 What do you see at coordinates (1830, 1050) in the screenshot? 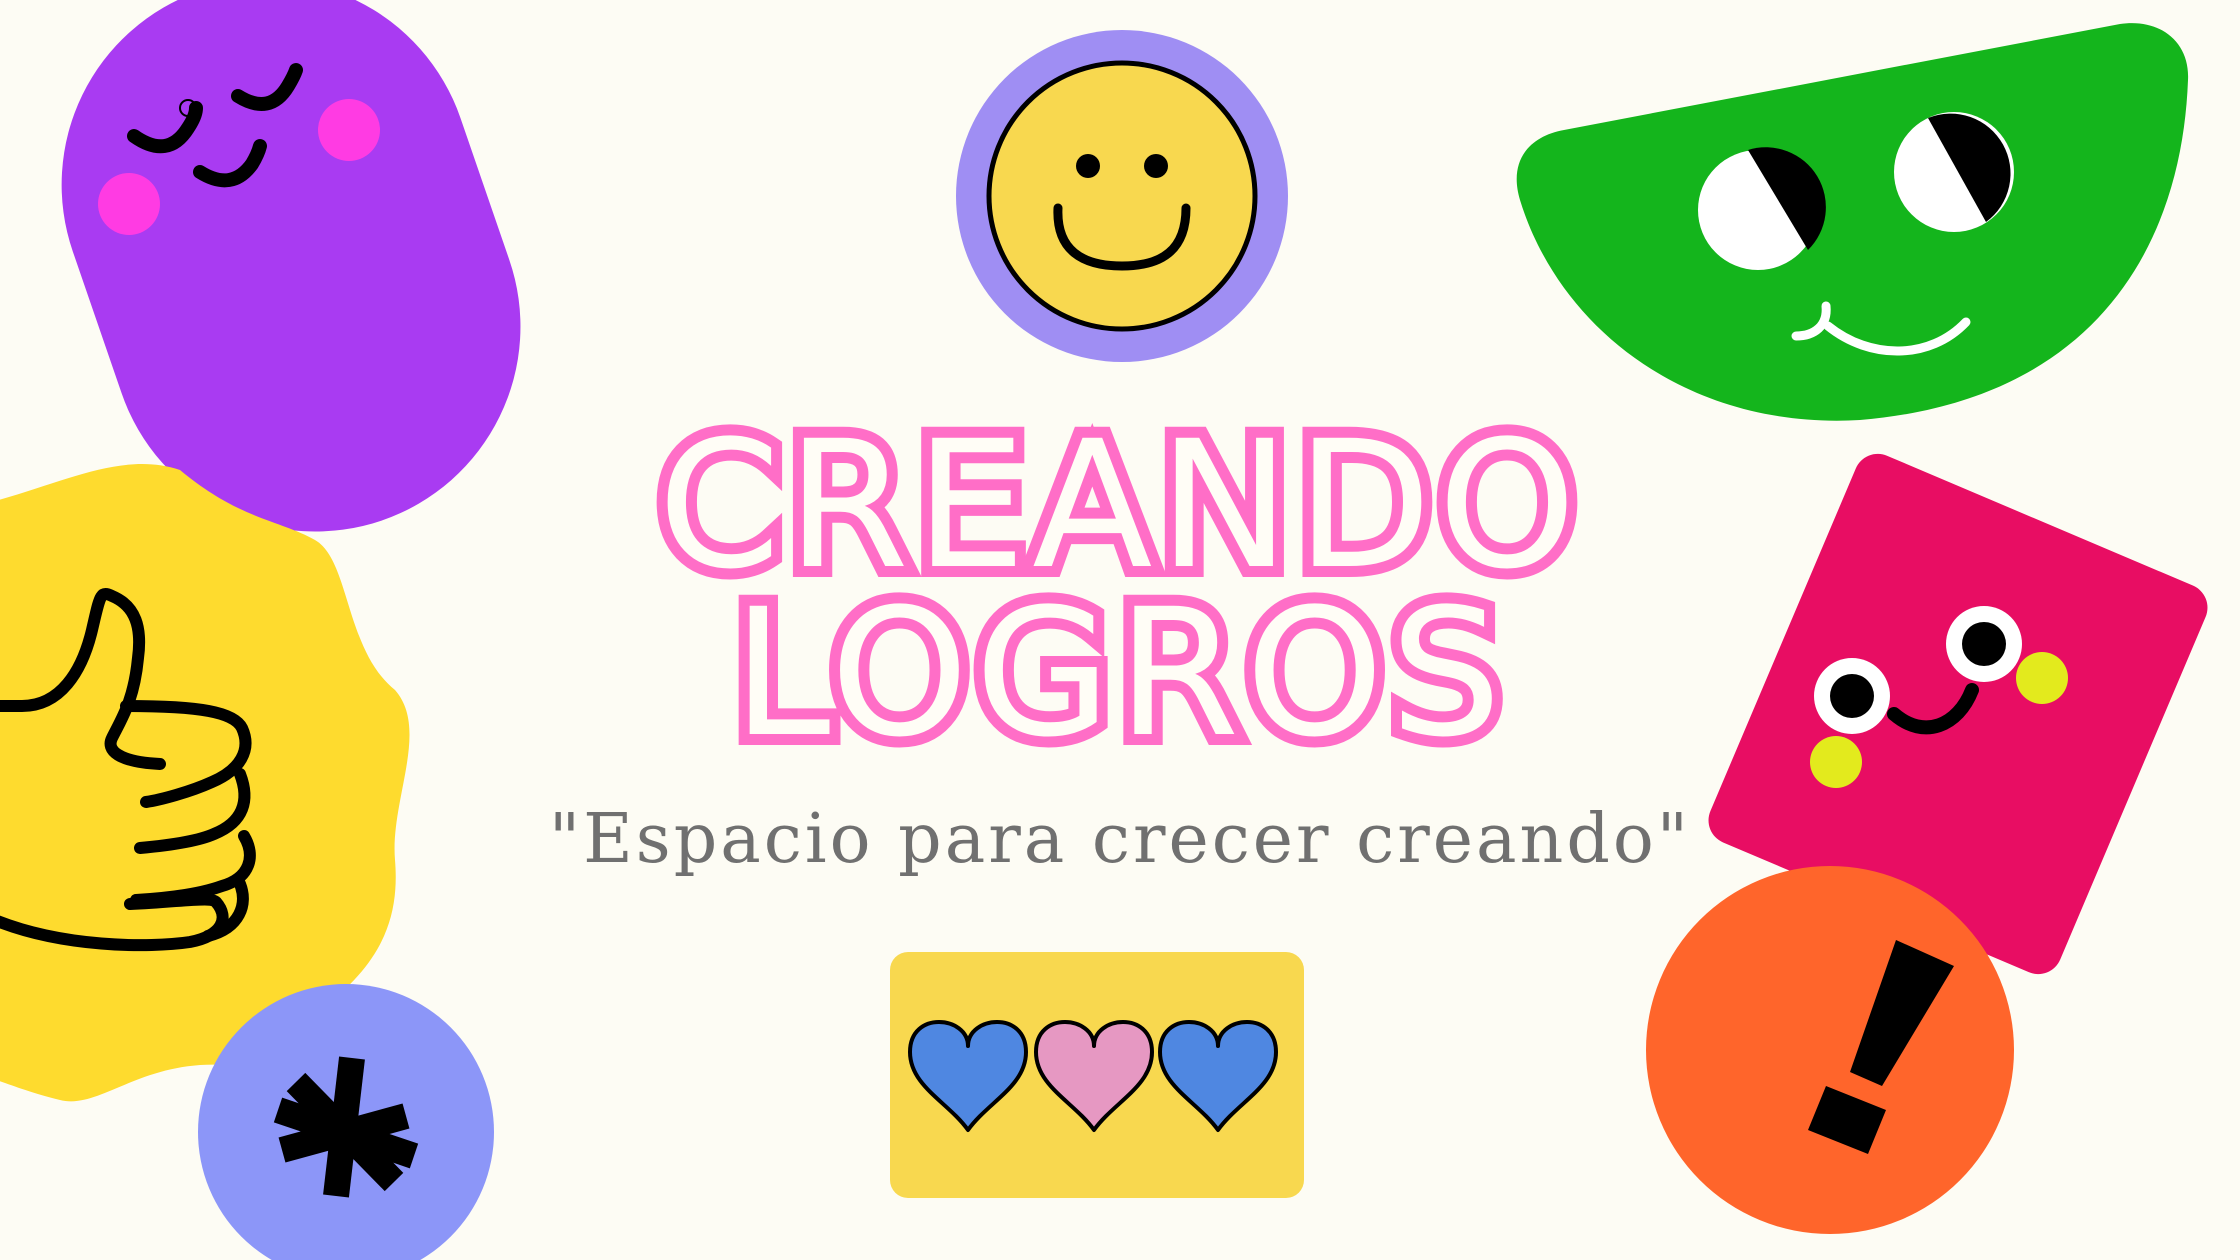
I see `orange-exclamation-sticker` at bounding box center [1830, 1050].